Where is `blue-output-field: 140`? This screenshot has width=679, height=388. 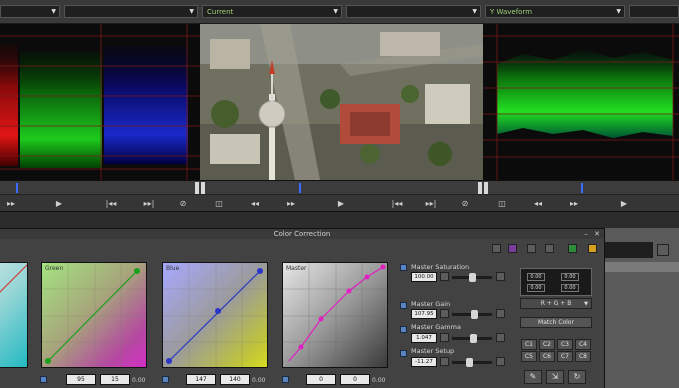
blue-output-field: 140 is located at coordinates (235, 379).